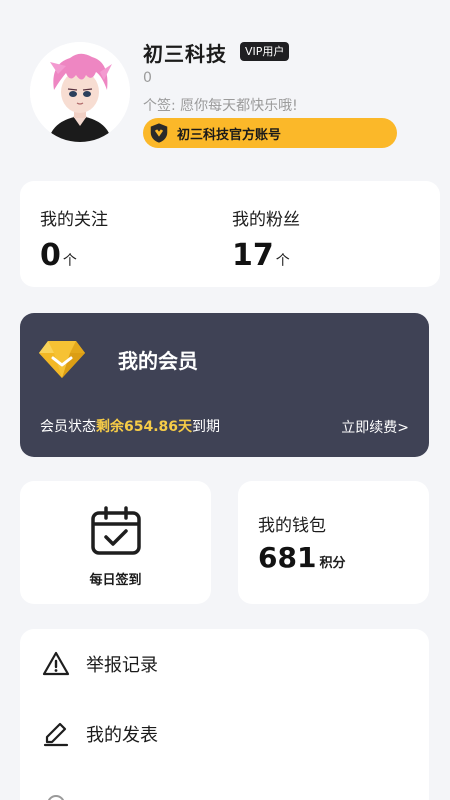 The width and height of the screenshot is (450, 800). What do you see at coordinates (229, 135) in the screenshot?
I see `official-badge-label: 初三科技官方账号` at bounding box center [229, 135].